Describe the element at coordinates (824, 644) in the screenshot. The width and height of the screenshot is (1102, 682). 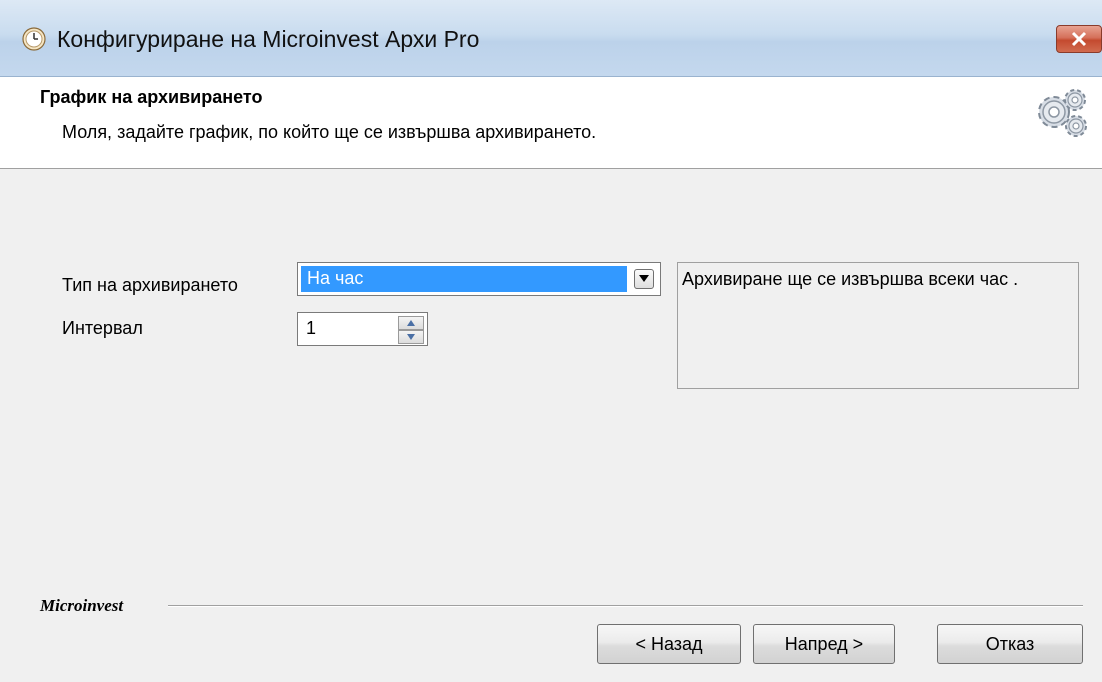
I see `next-button: Напред >` at that location.